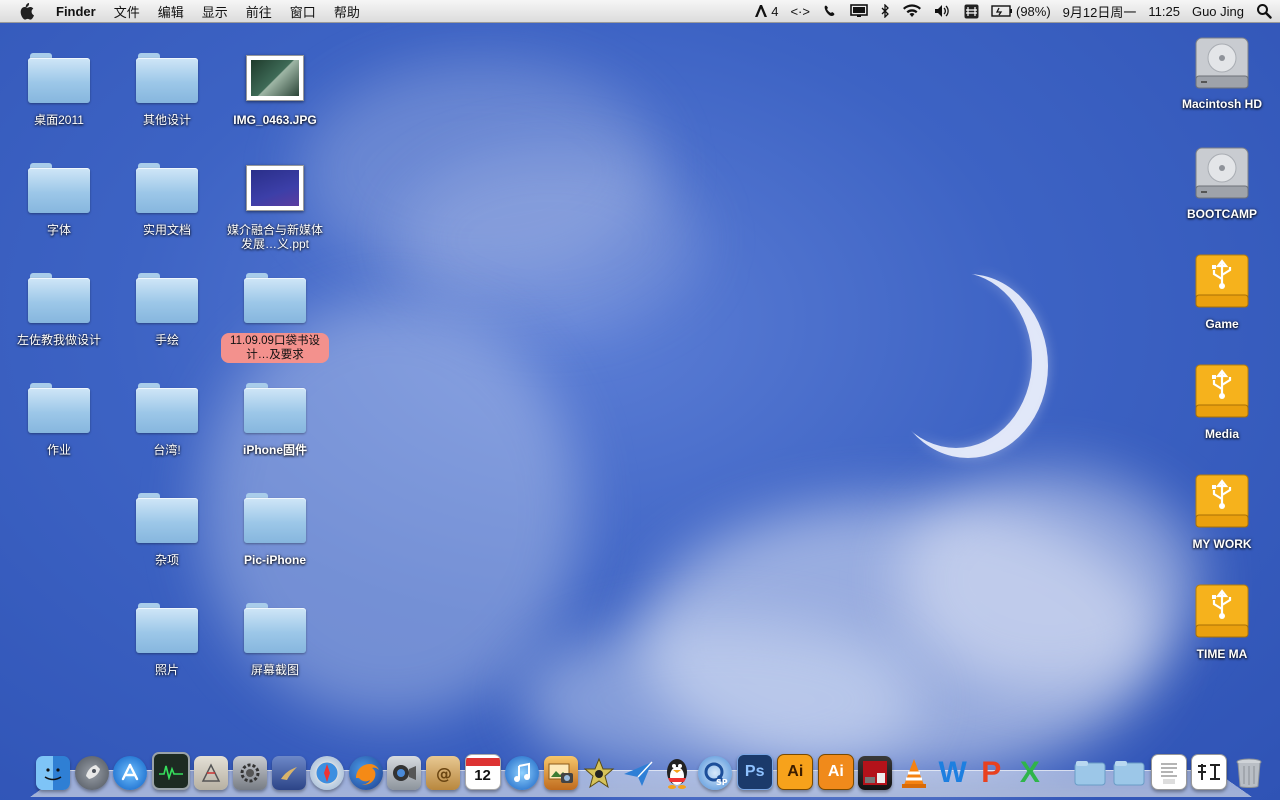  I want to click on desktop-item-label: 其他设计, so click(166, 120).